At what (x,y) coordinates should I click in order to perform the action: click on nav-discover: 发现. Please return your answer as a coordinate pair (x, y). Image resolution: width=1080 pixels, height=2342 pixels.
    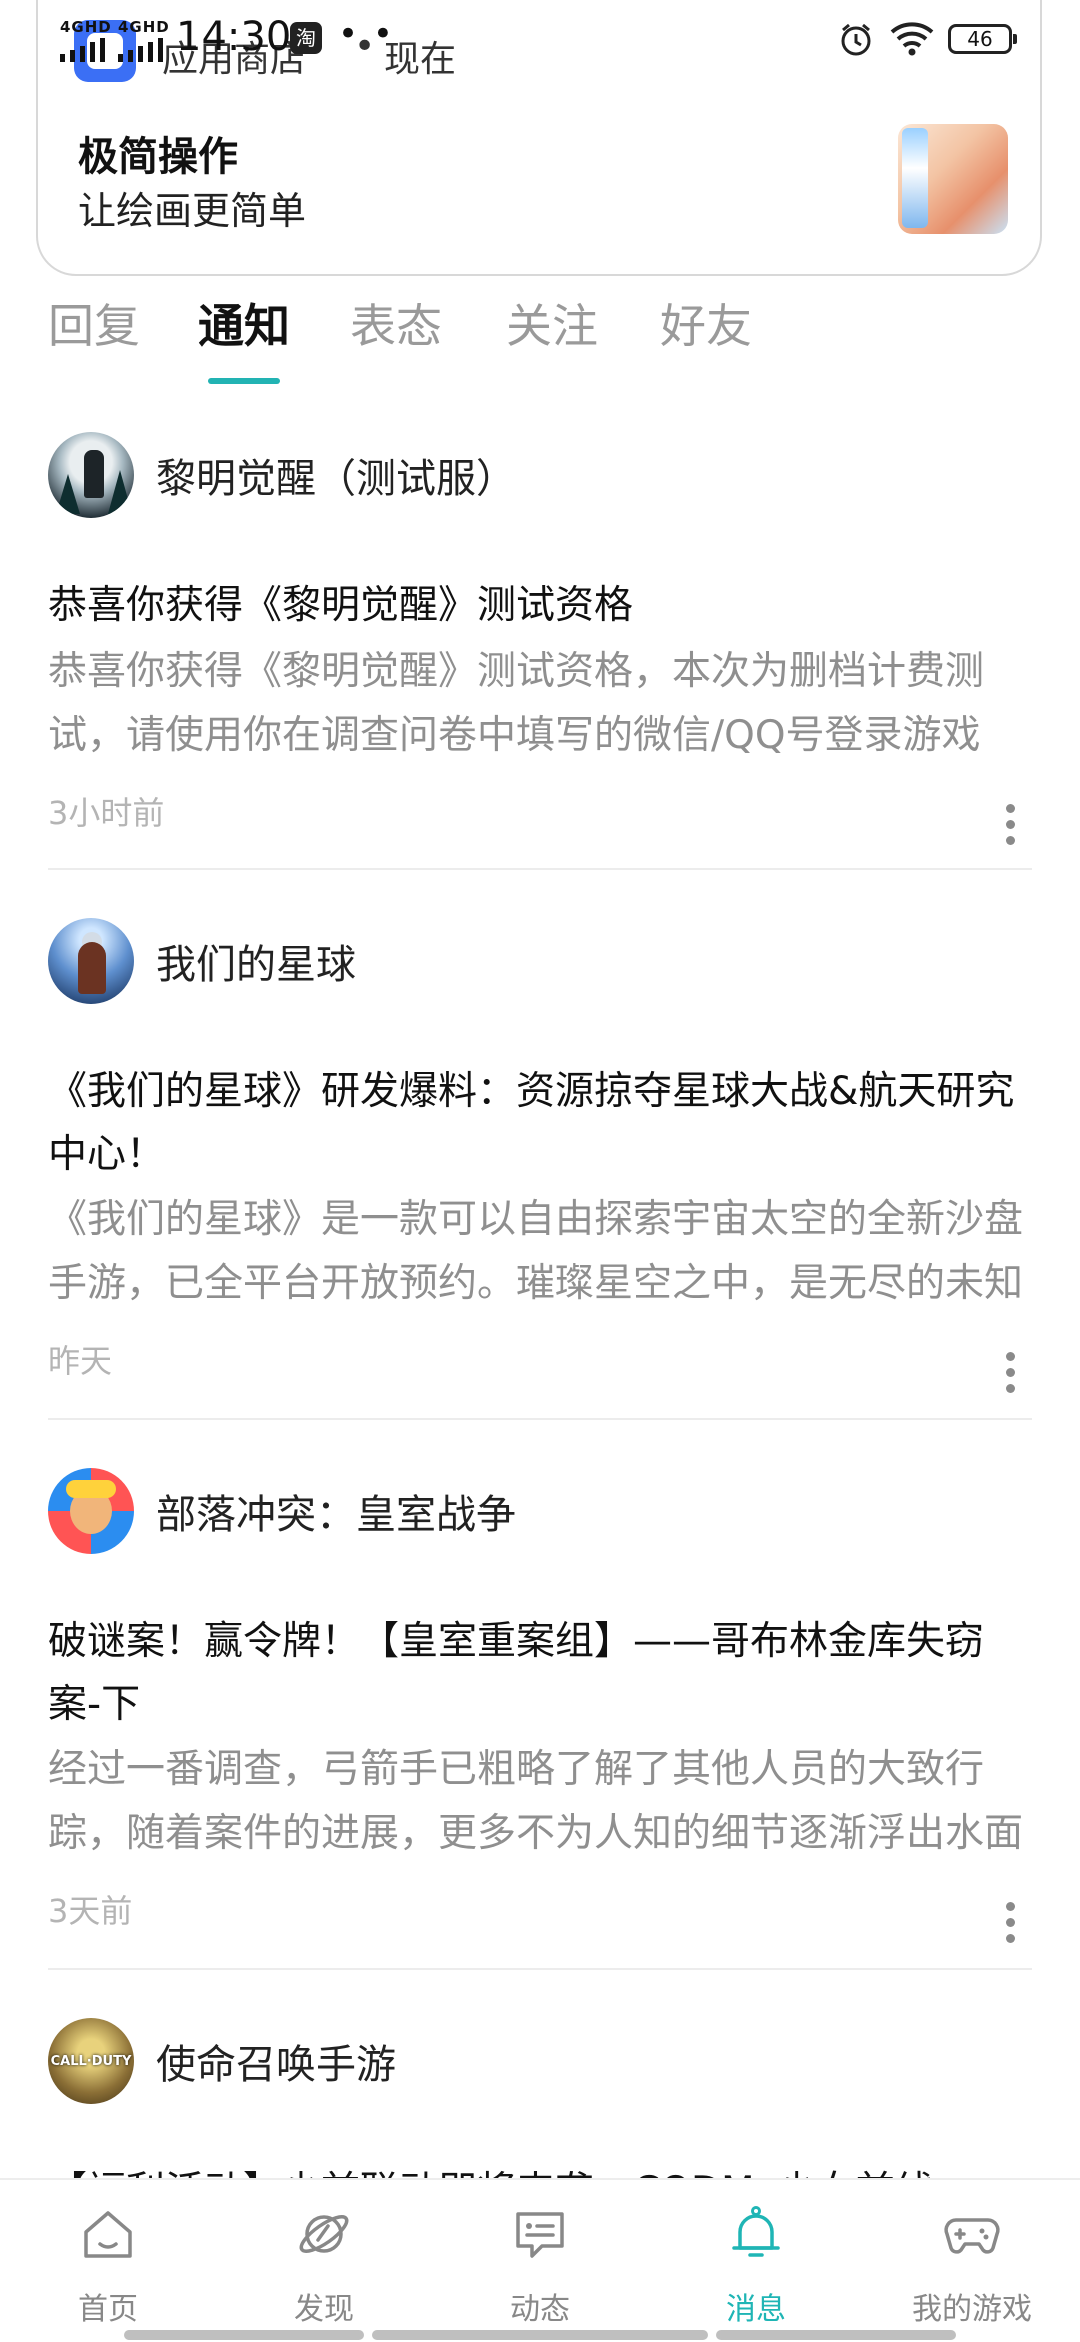
    Looking at the image, I should click on (324, 2261).